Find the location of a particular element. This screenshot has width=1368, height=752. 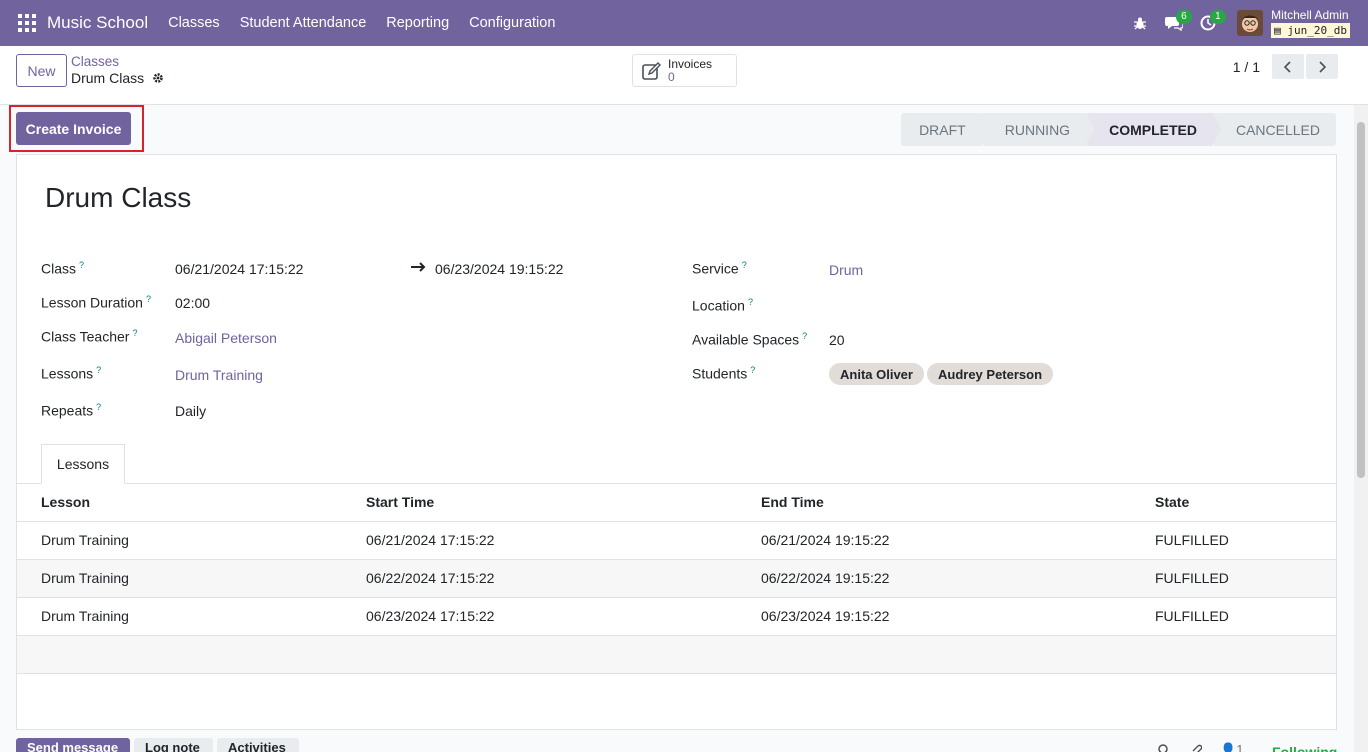

user-icon: 👤 is located at coordinates (1228, 747).